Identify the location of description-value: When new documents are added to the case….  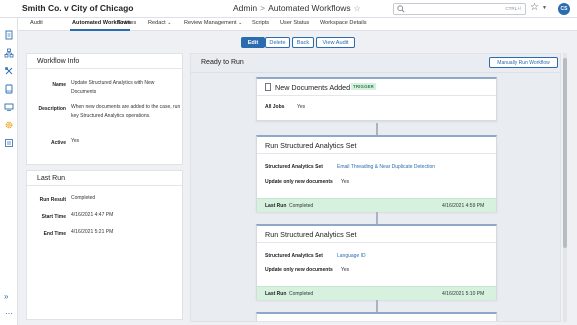
(126, 111).